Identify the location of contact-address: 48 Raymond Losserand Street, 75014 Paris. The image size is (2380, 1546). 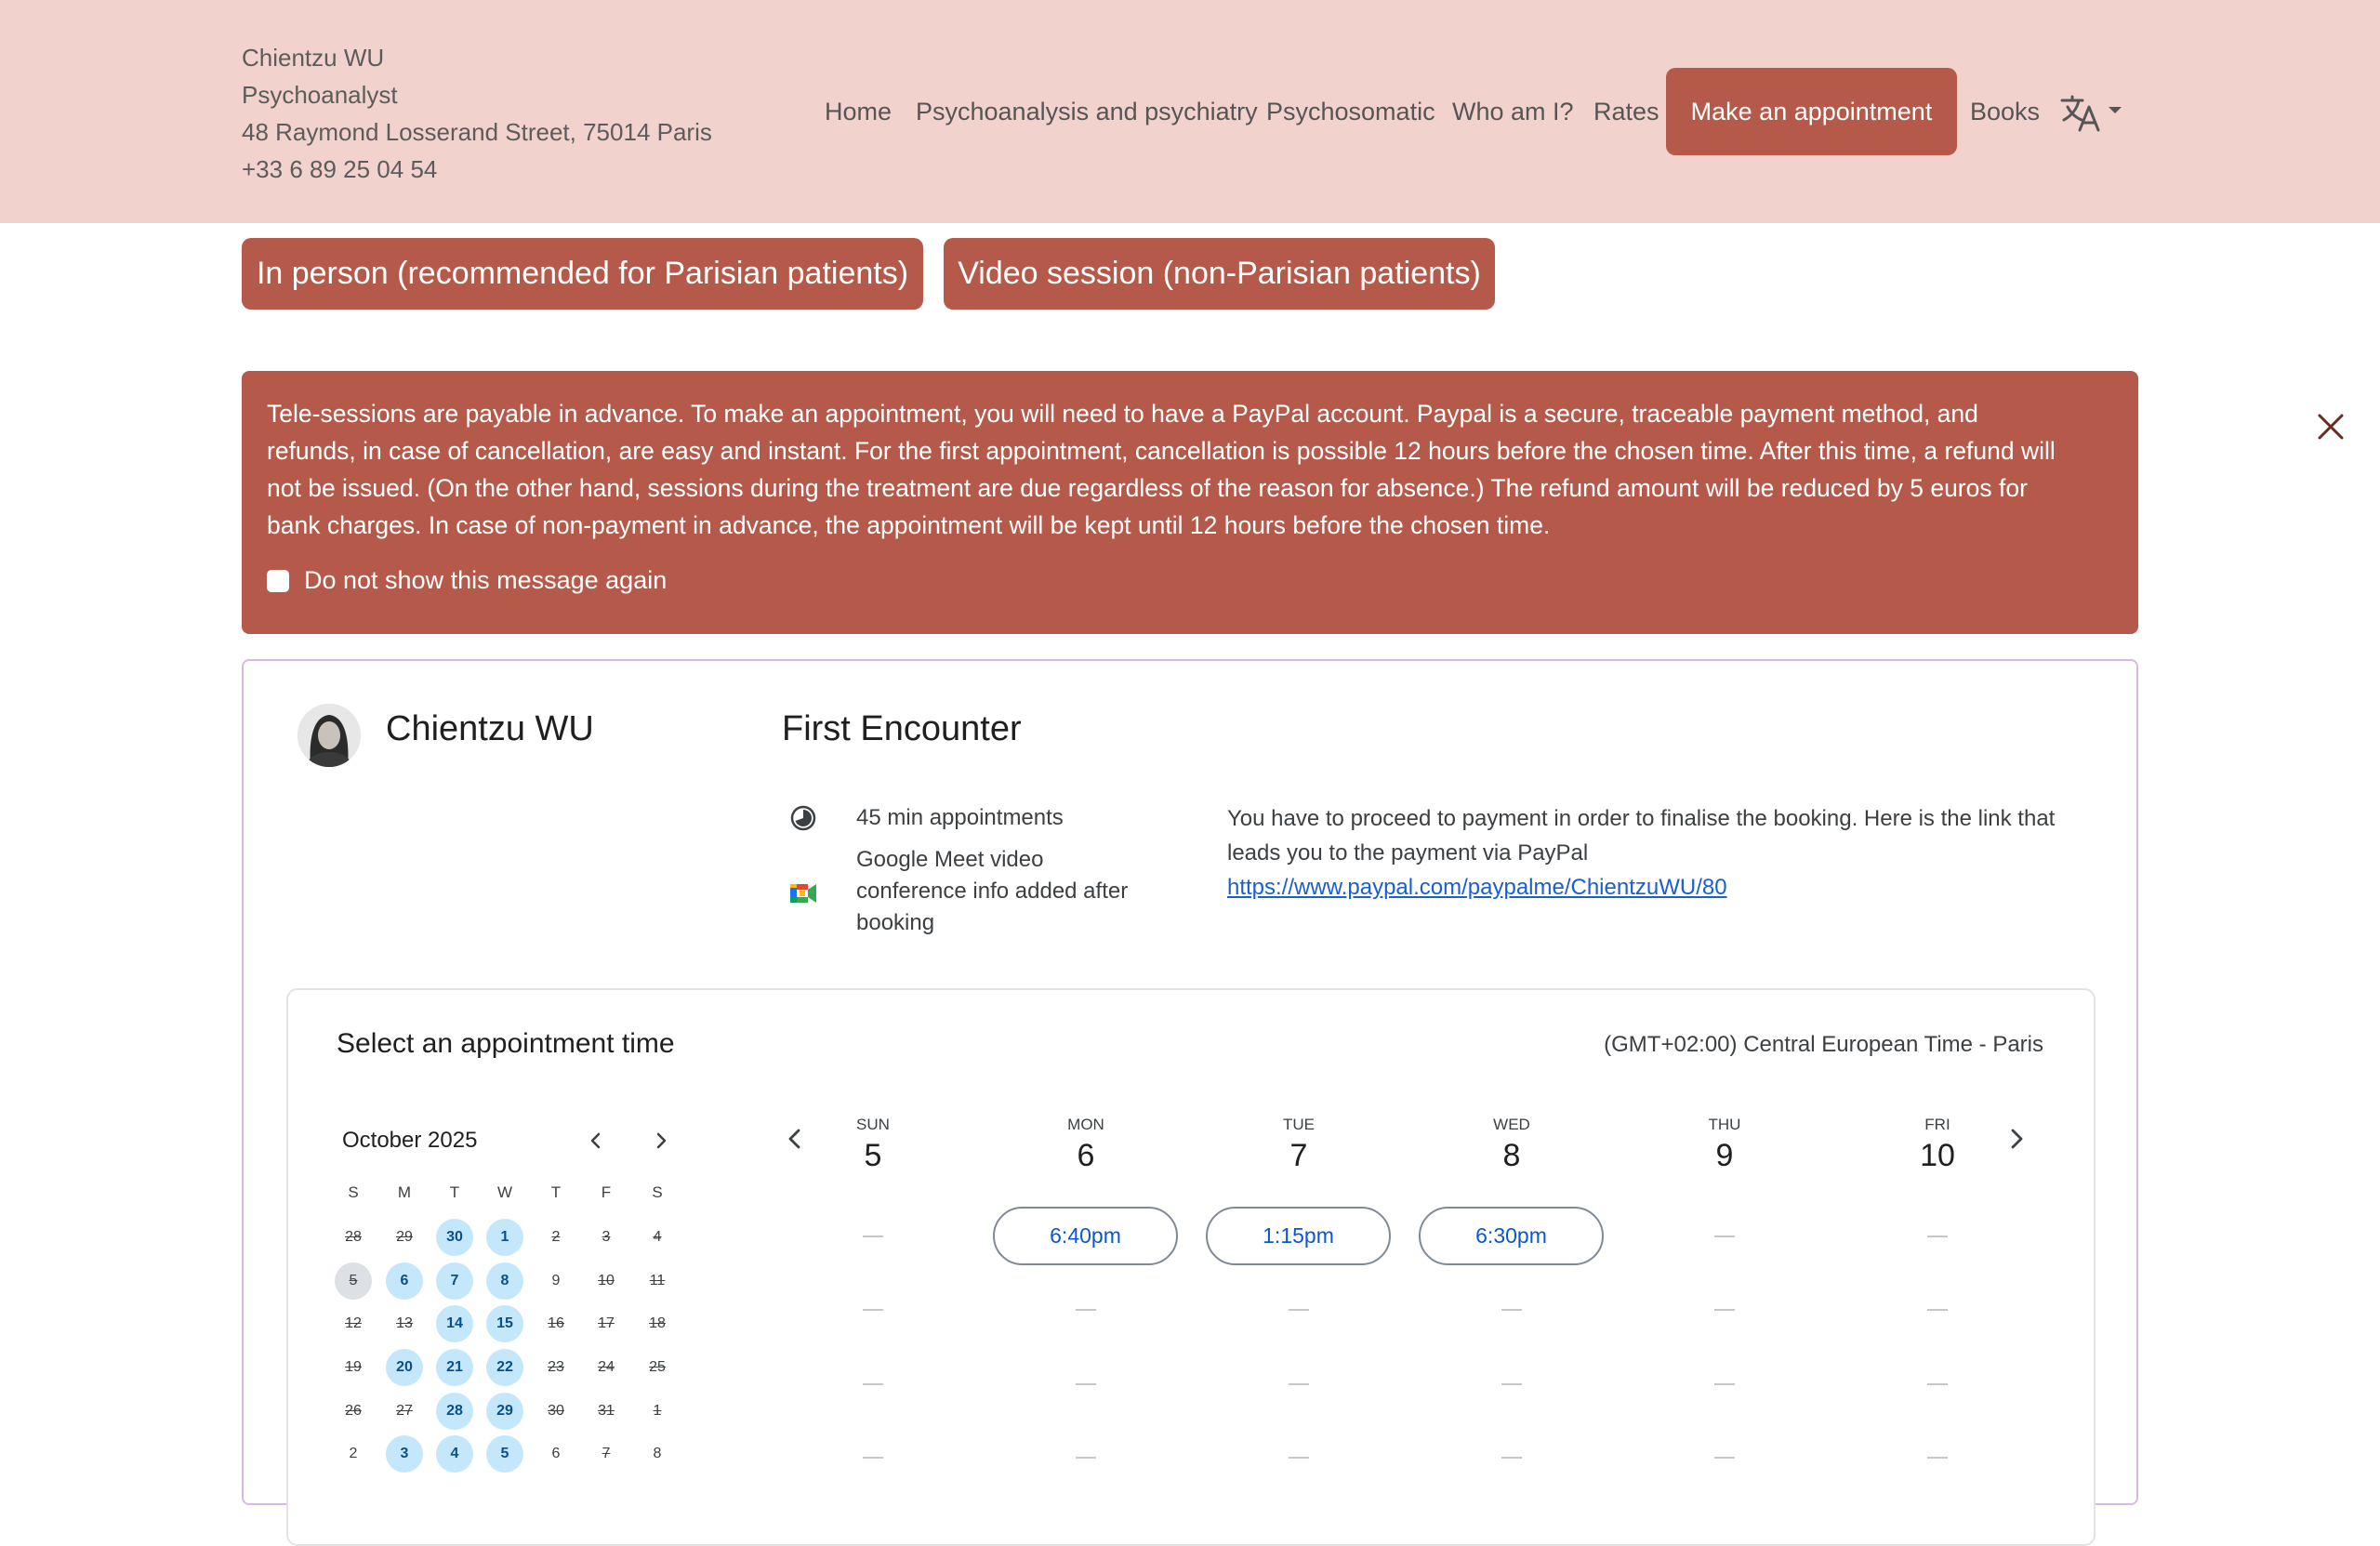
(477, 132).